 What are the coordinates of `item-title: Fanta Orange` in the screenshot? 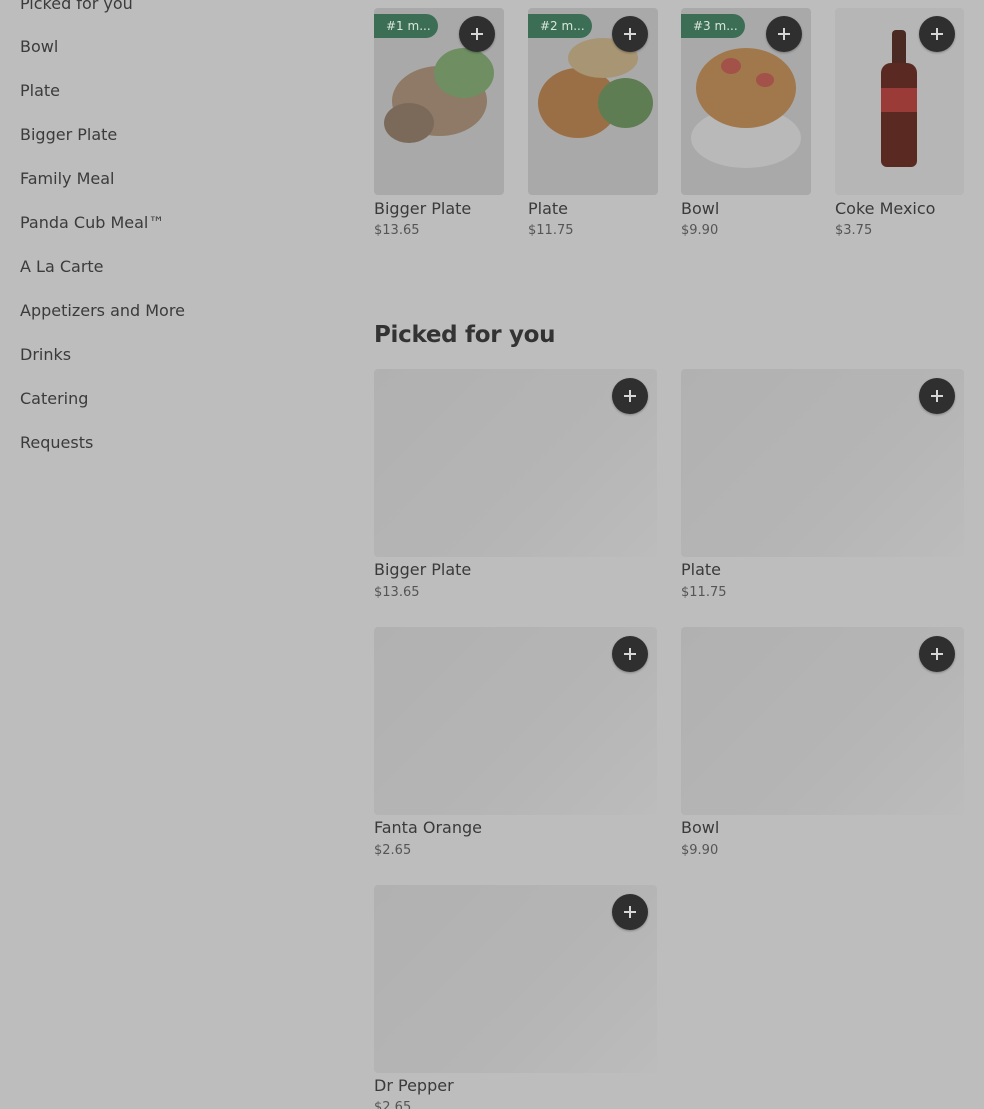 It's located at (428, 827).